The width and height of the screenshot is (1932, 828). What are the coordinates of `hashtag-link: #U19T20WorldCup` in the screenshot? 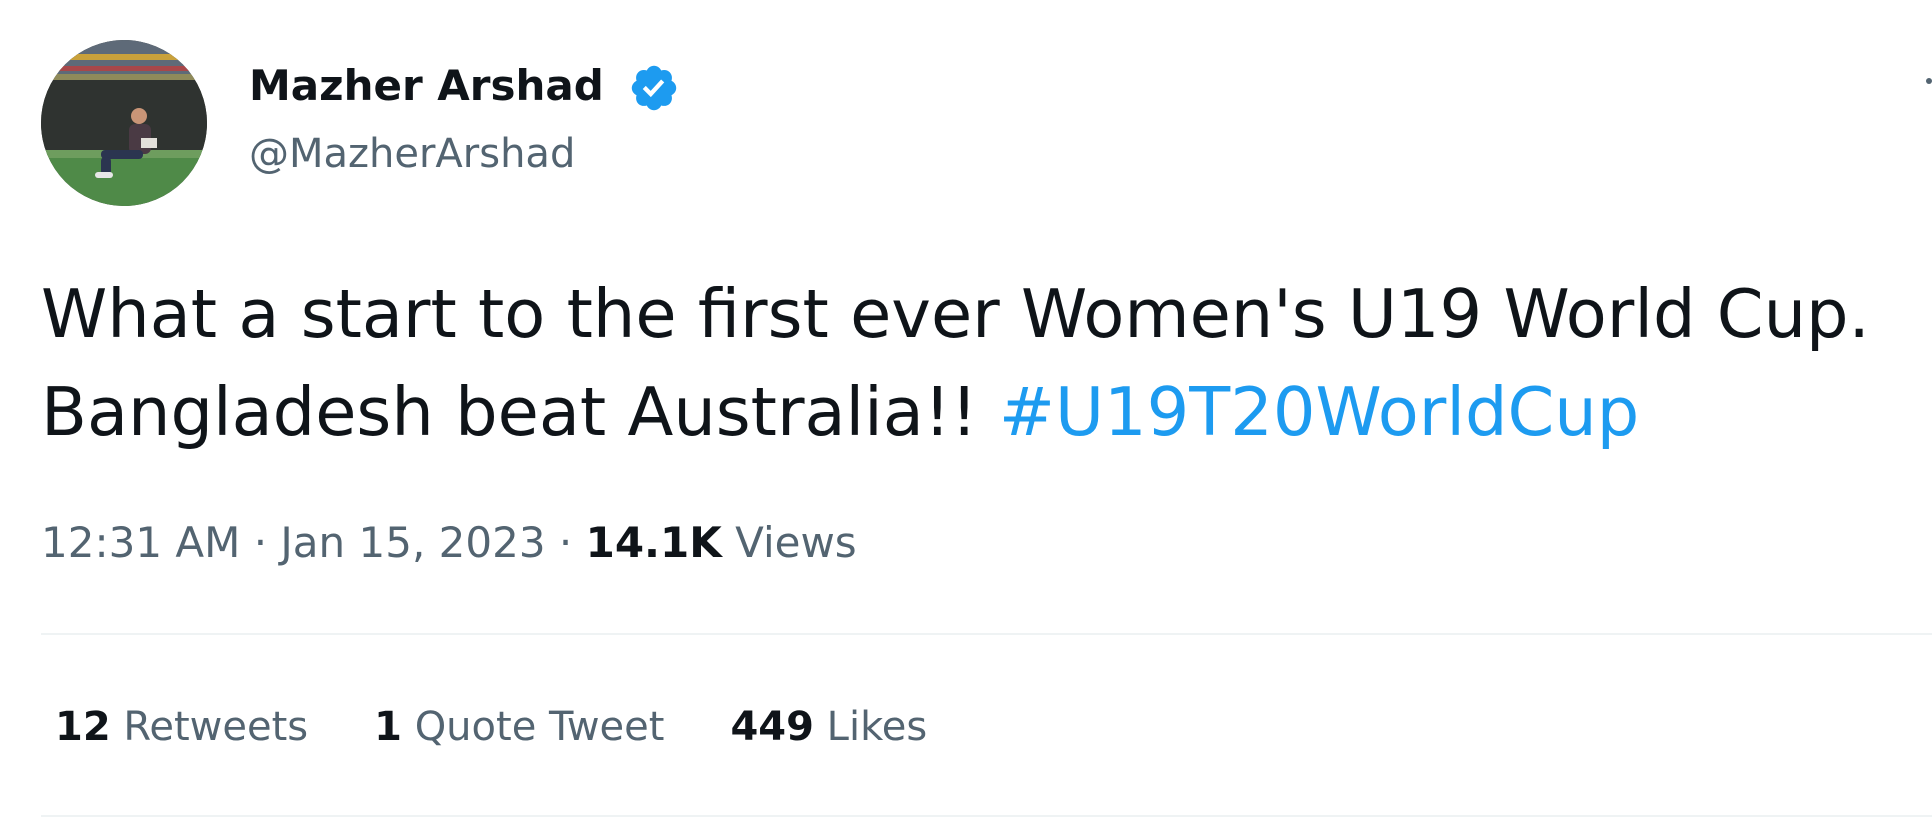 It's located at (1319, 412).